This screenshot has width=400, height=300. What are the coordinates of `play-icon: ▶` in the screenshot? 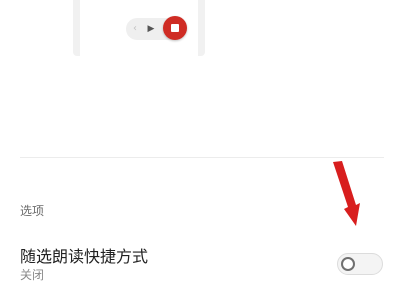 It's located at (151, 29).